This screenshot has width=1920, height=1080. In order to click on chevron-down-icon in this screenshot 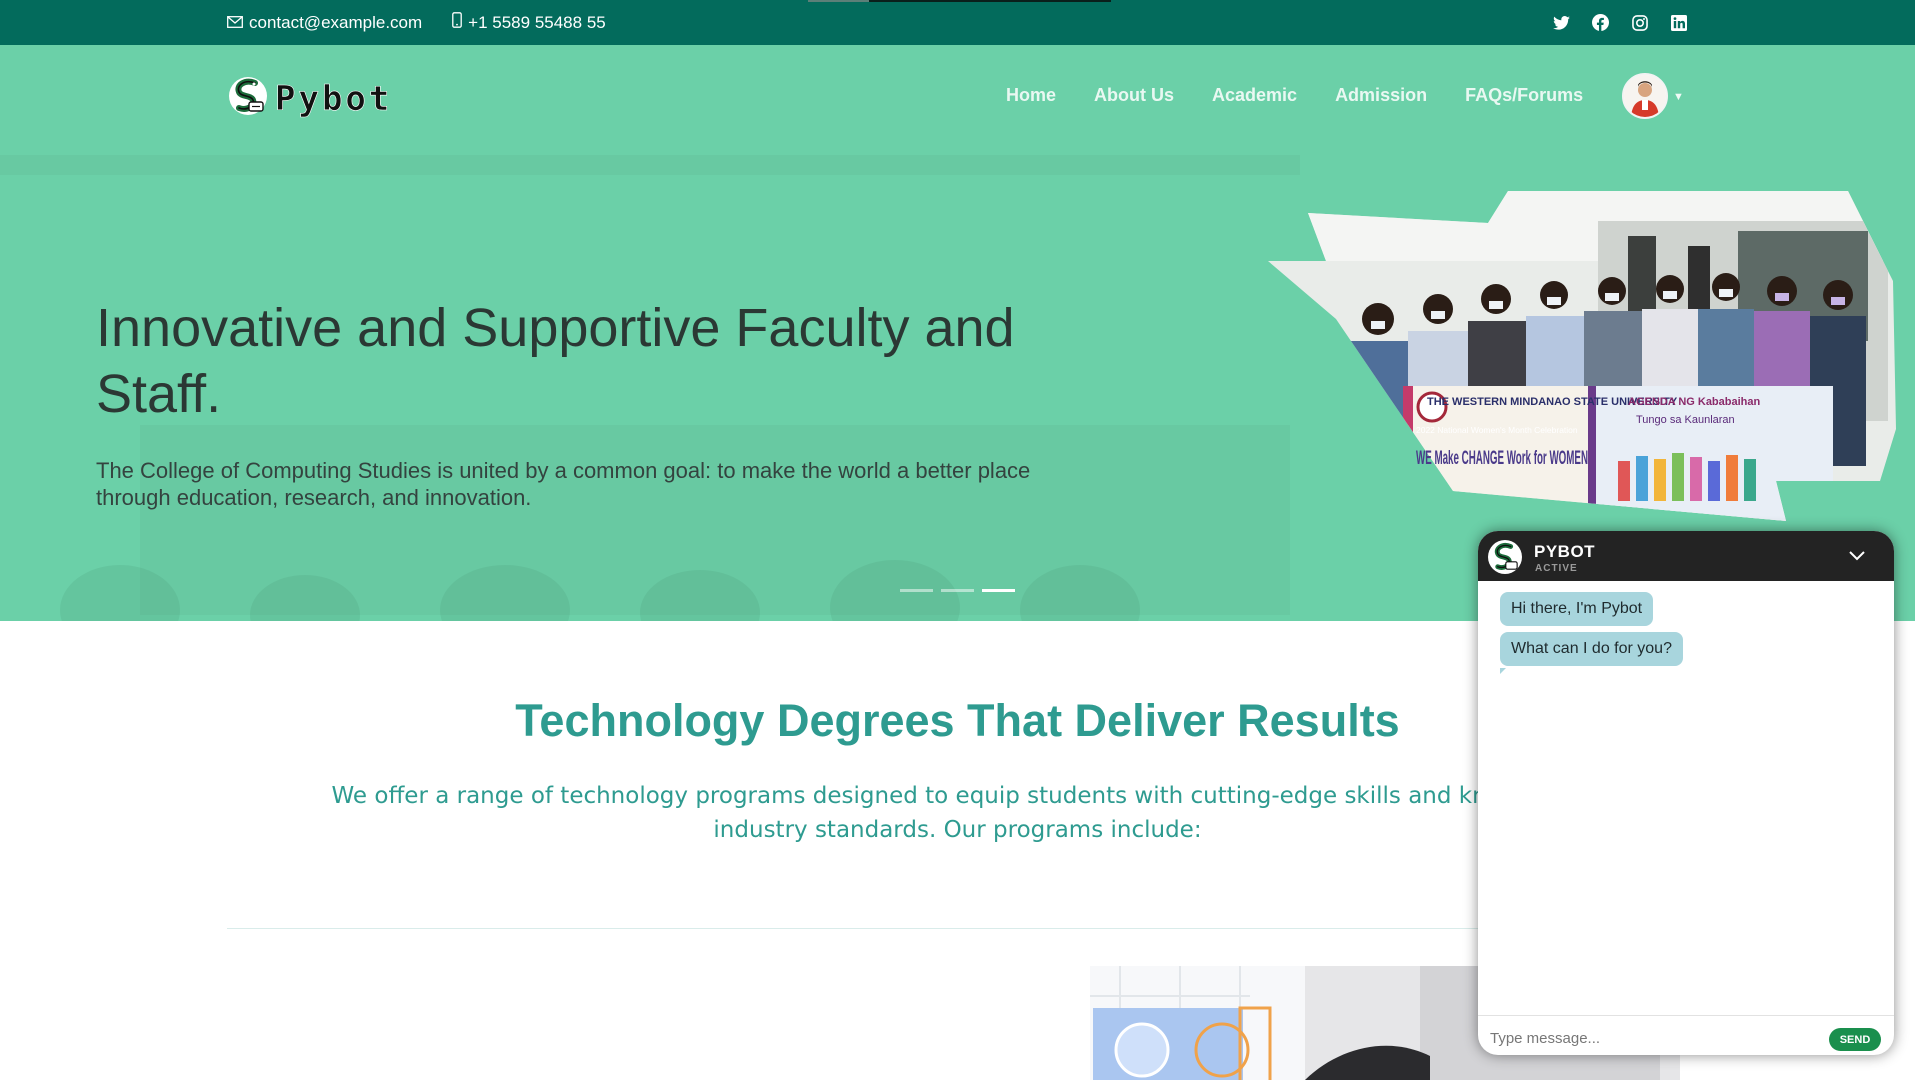, I will do `click(1857, 556)`.